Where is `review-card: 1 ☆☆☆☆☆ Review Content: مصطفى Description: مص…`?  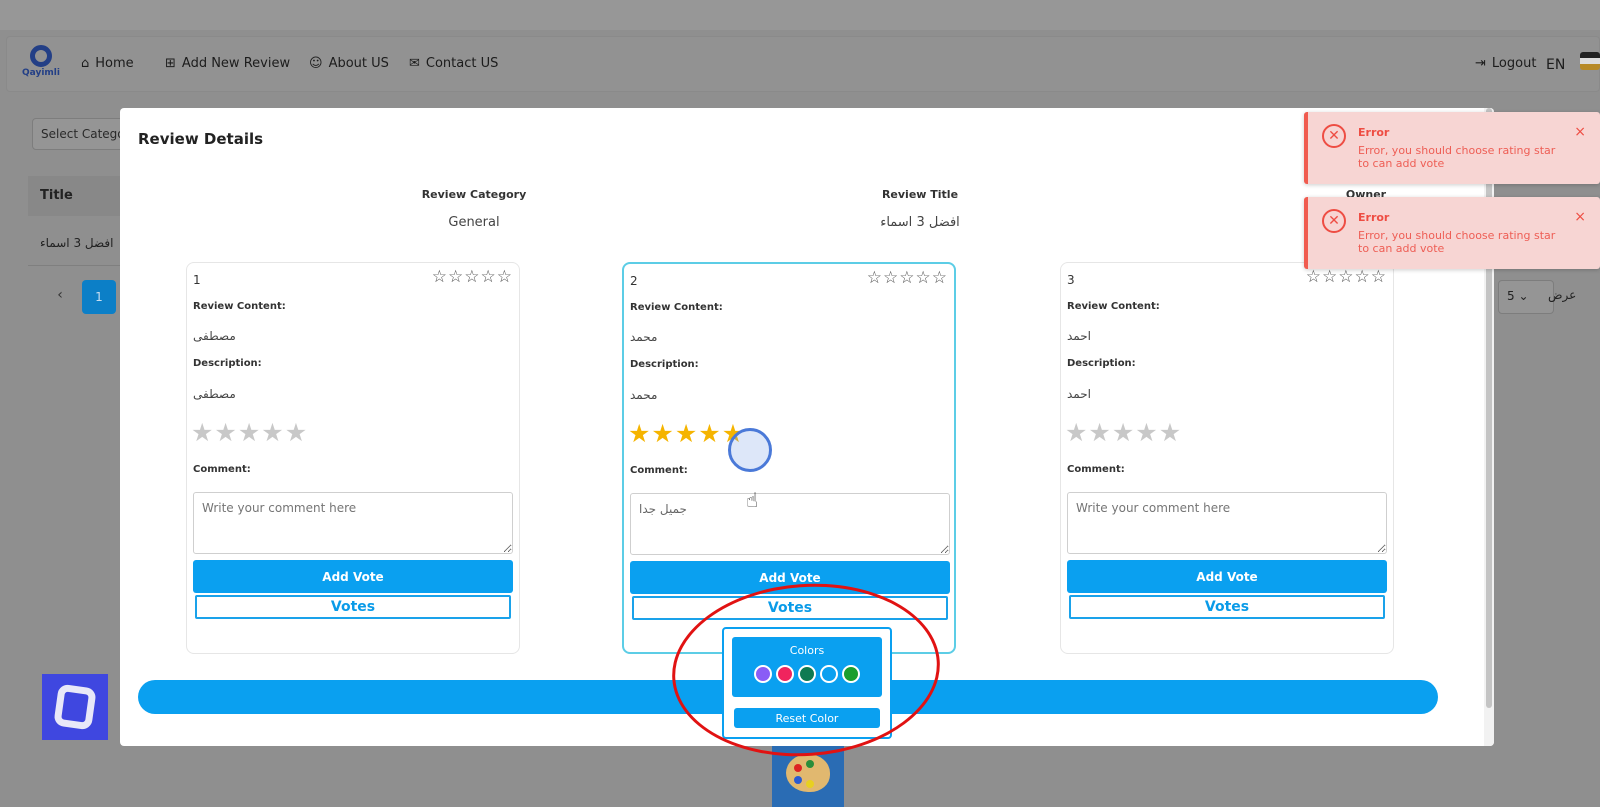 review-card: 1 ☆☆☆☆☆ Review Content: مصطفى Description: مص… is located at coordinates (353, 458).